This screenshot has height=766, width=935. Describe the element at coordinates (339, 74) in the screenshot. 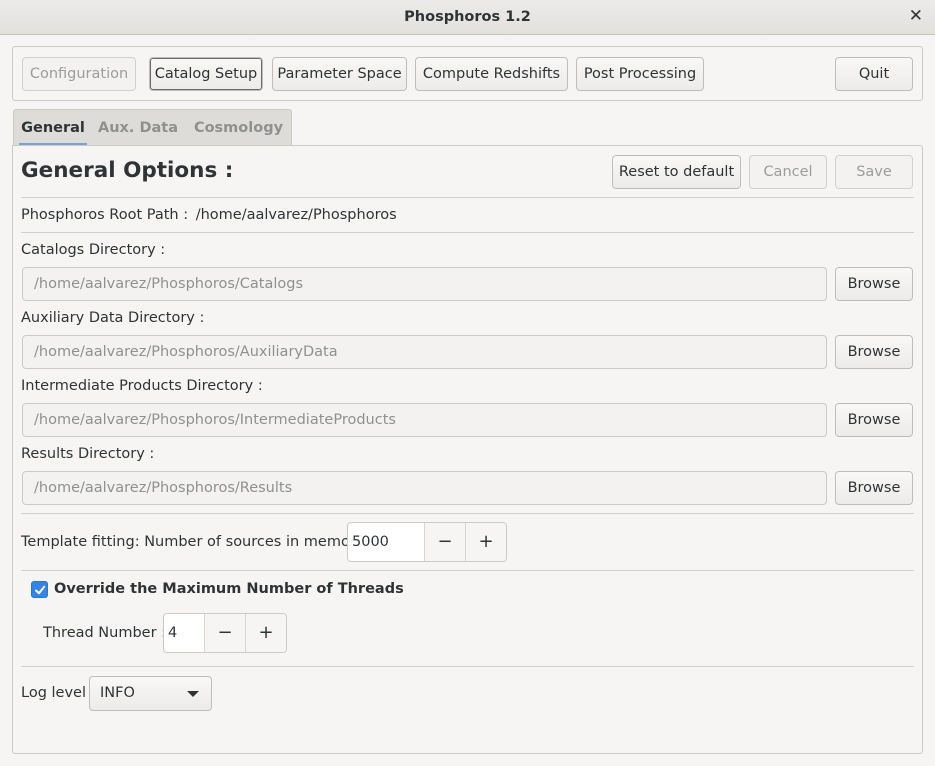

I see `parameter-space-button: Parameter Space` at that location.